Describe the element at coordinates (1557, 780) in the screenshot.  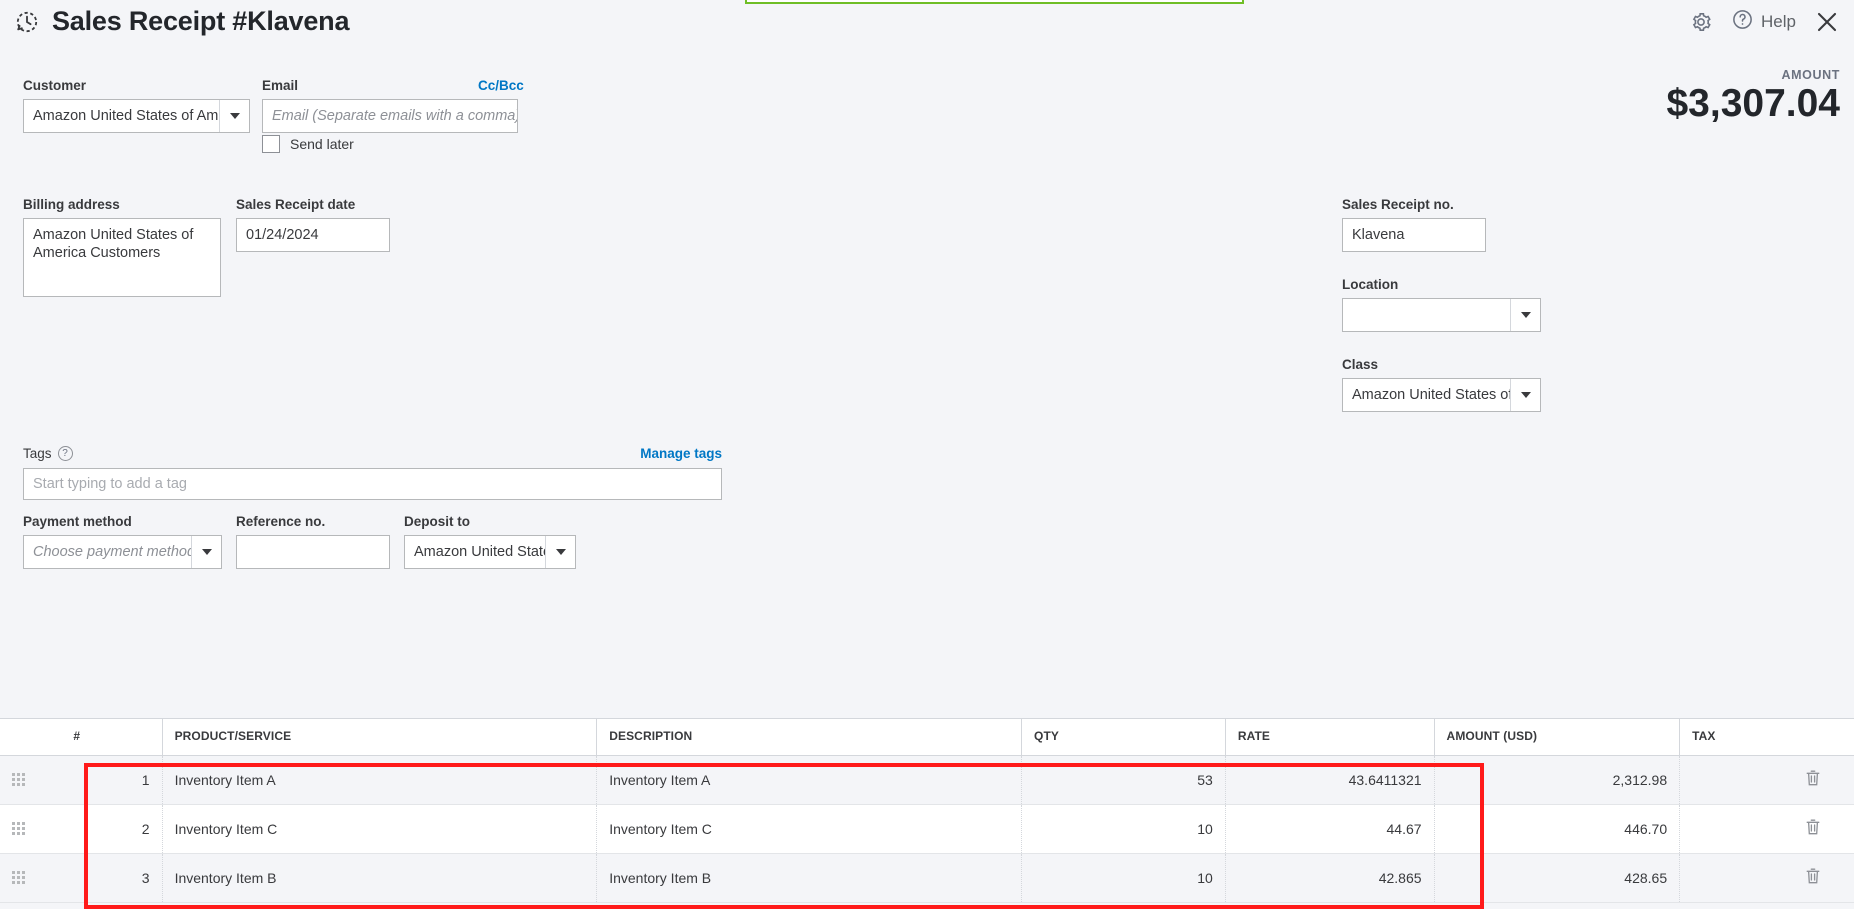
I see `cell-amount: 2,312.98` at that location.